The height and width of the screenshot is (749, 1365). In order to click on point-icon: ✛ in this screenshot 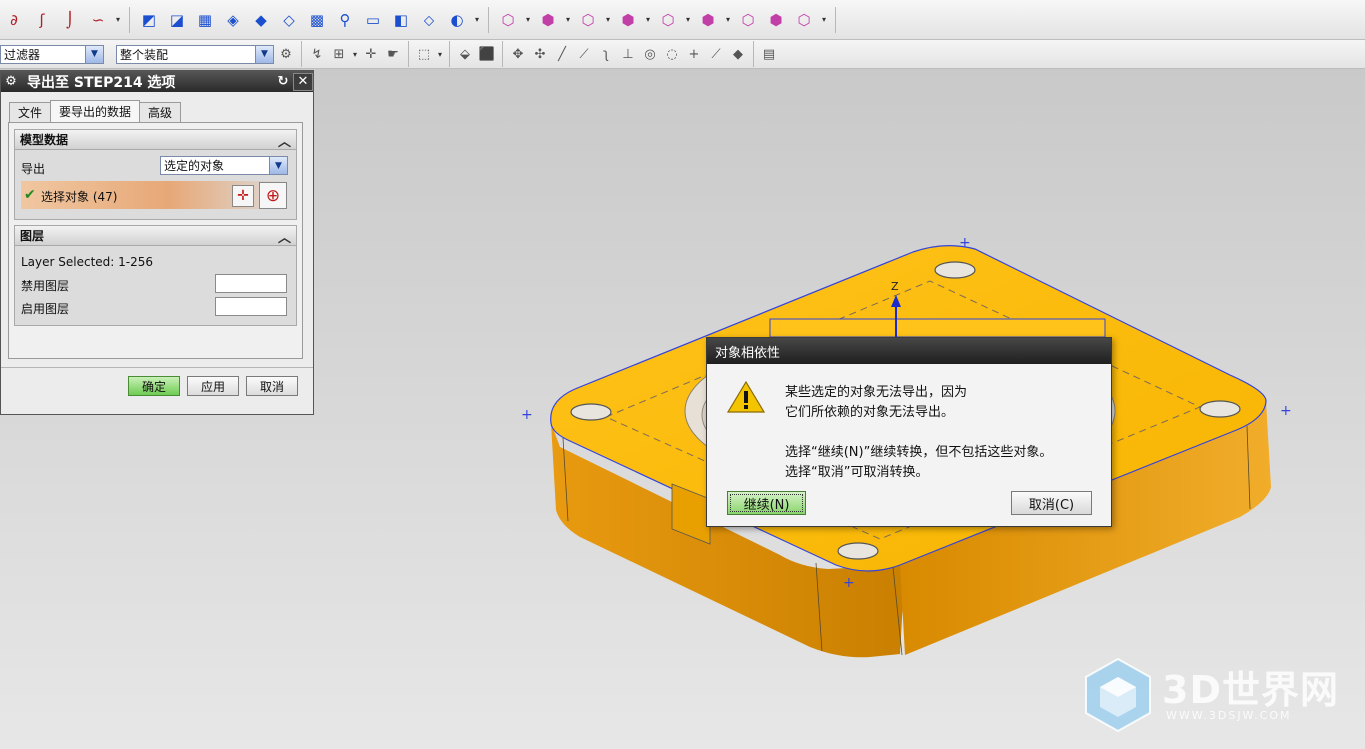, I will do `click(371, 54)`.